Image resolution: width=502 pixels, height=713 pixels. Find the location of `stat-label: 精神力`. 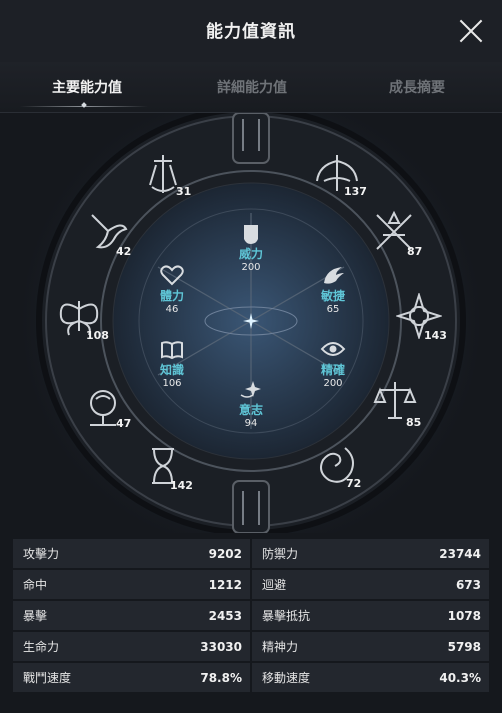

stat-label: 精神力 is located at coordinates (280, 647).